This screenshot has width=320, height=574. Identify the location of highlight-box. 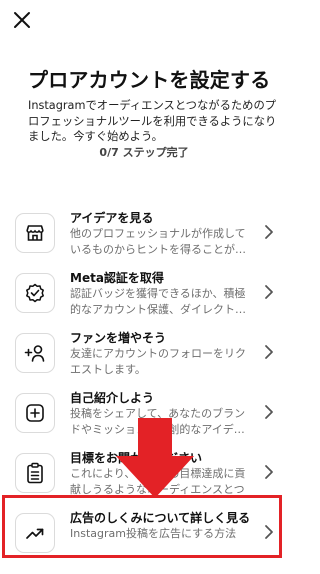
(142, 526).